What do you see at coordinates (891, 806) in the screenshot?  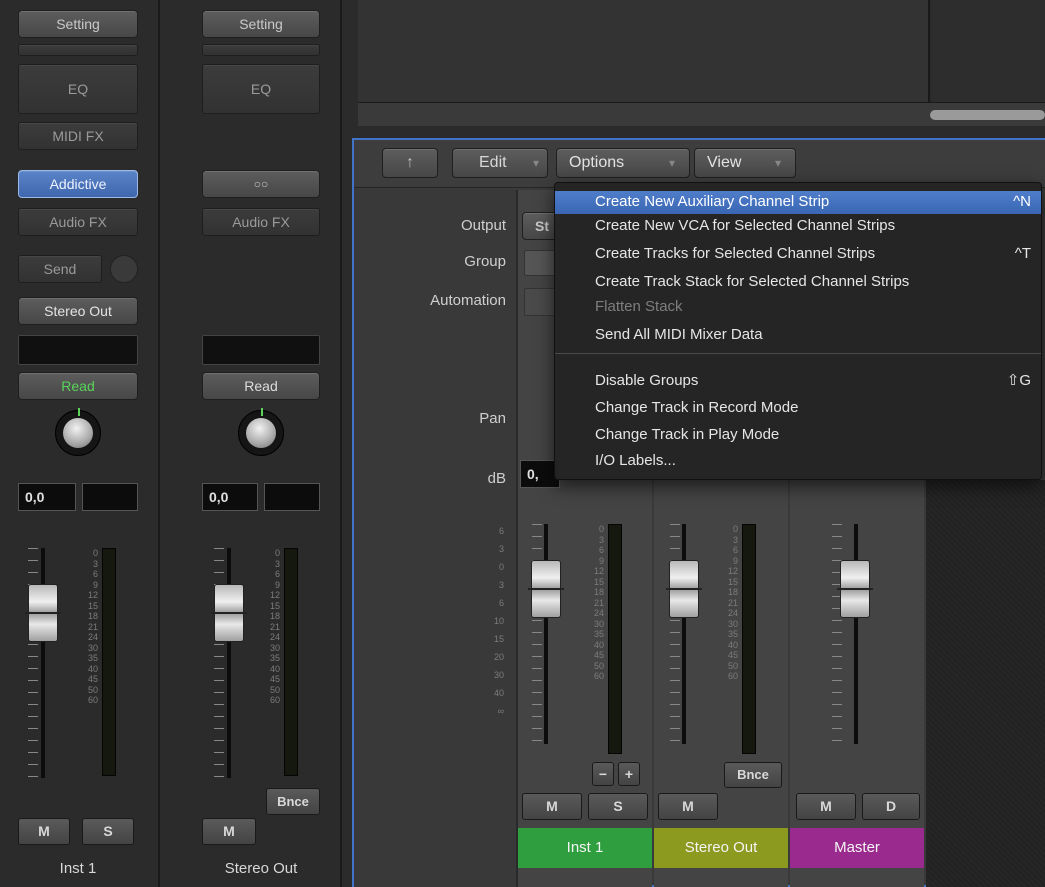 I see `dim-button: D` at bounding box center [891, 806].